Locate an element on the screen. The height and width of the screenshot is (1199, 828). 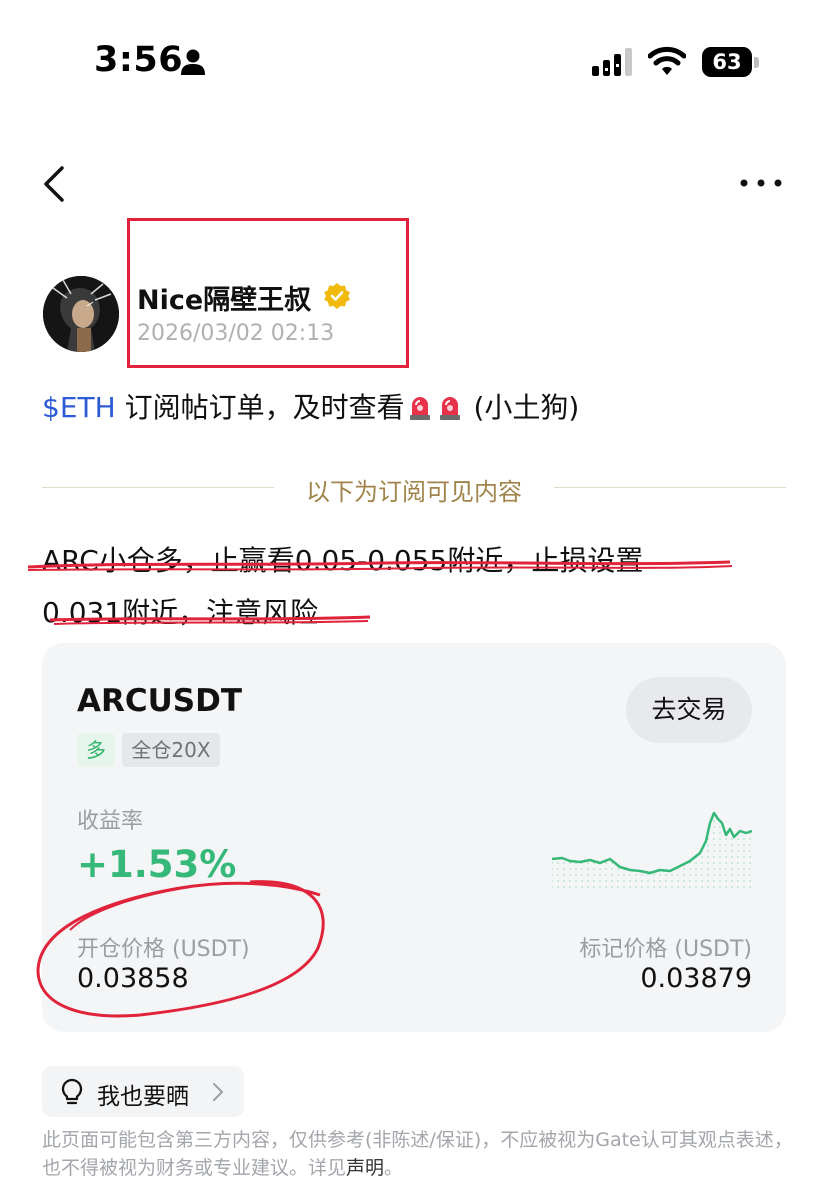
avatar is located at coordinates (81, 314).